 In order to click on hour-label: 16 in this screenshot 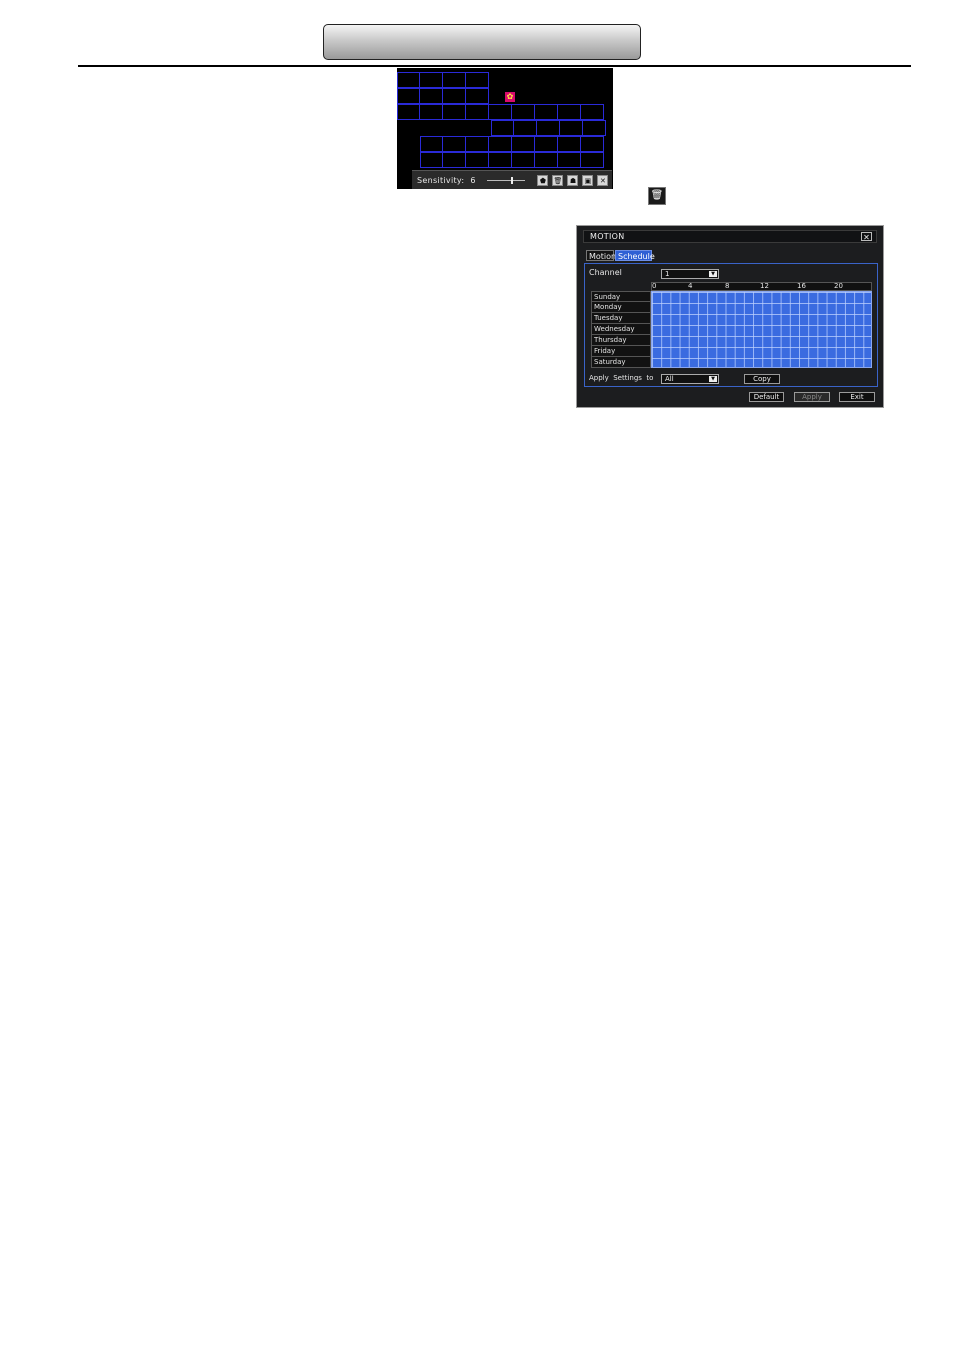, I will do `click(801, 286)`.